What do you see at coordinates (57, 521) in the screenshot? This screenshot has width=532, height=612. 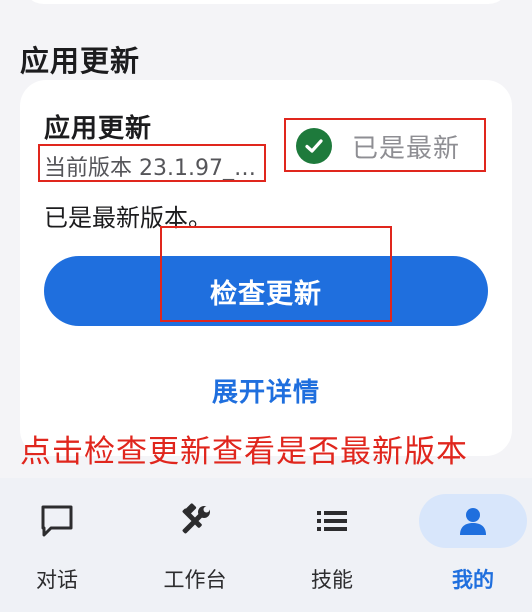 I see `chat-bubble-icon` at bounding box center [57, 521].